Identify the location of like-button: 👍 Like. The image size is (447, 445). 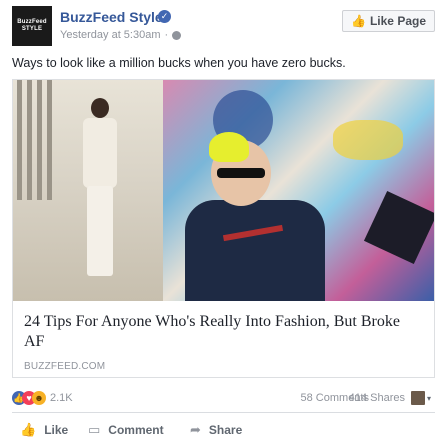
(44, 430).